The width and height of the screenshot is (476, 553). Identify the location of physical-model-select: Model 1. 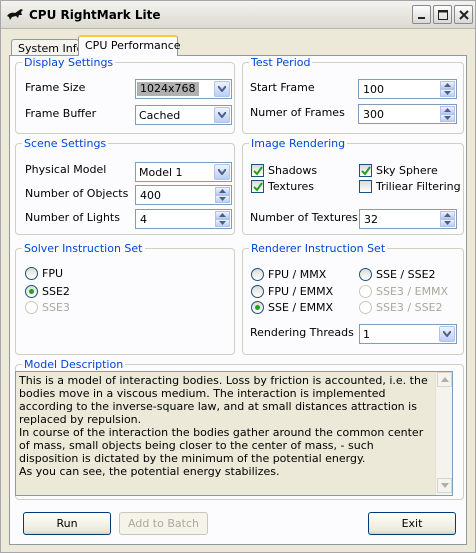
(183, 172).